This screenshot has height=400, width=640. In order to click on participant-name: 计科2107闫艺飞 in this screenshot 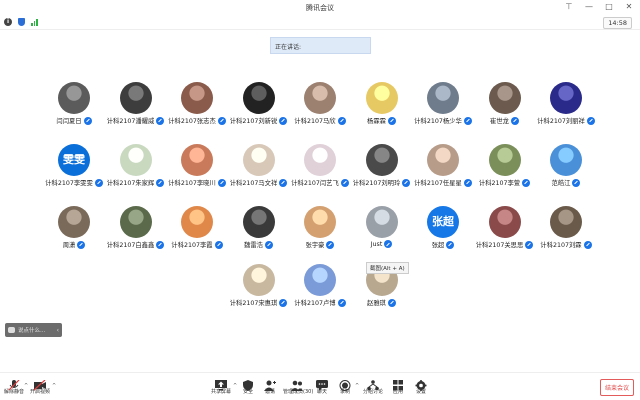, I will do `click(315, 183)`.